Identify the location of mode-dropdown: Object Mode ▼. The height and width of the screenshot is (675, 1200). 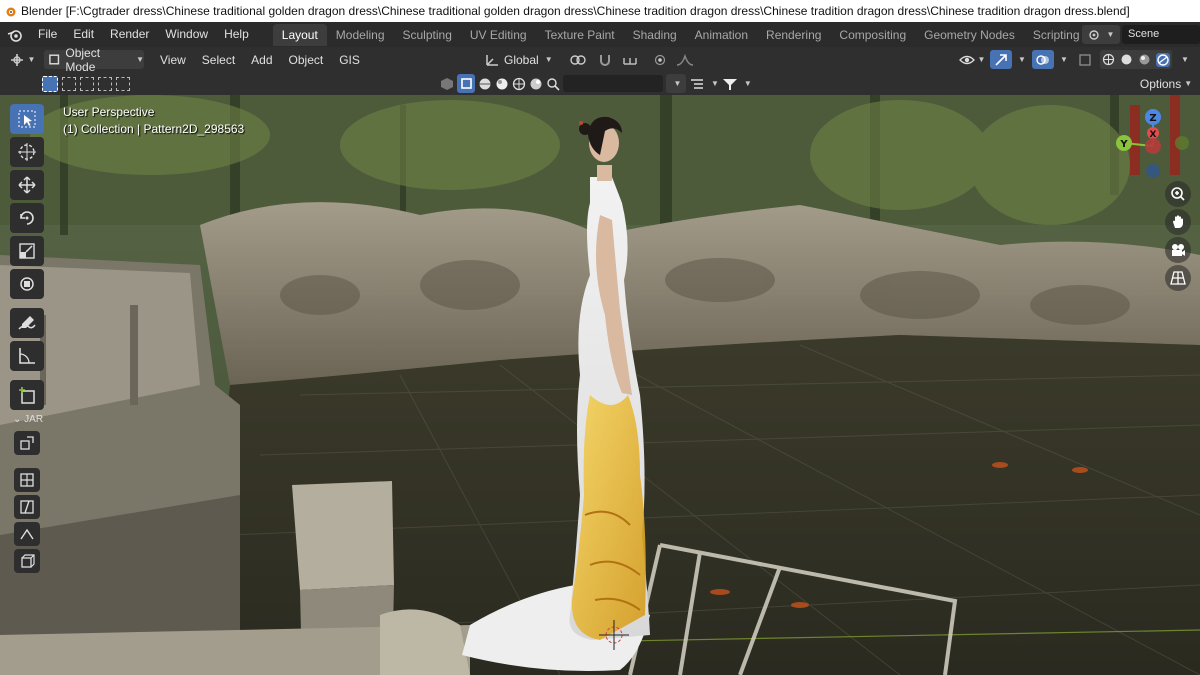
(94, 60).